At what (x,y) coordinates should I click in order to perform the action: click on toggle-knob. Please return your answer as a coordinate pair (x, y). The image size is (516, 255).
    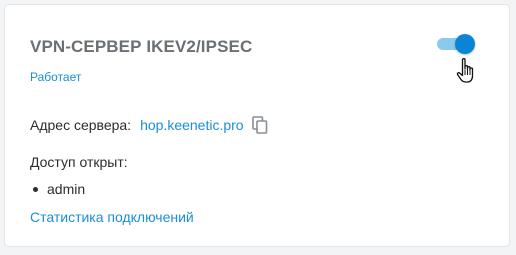
    Looking at the image, I should click on (465, 44).